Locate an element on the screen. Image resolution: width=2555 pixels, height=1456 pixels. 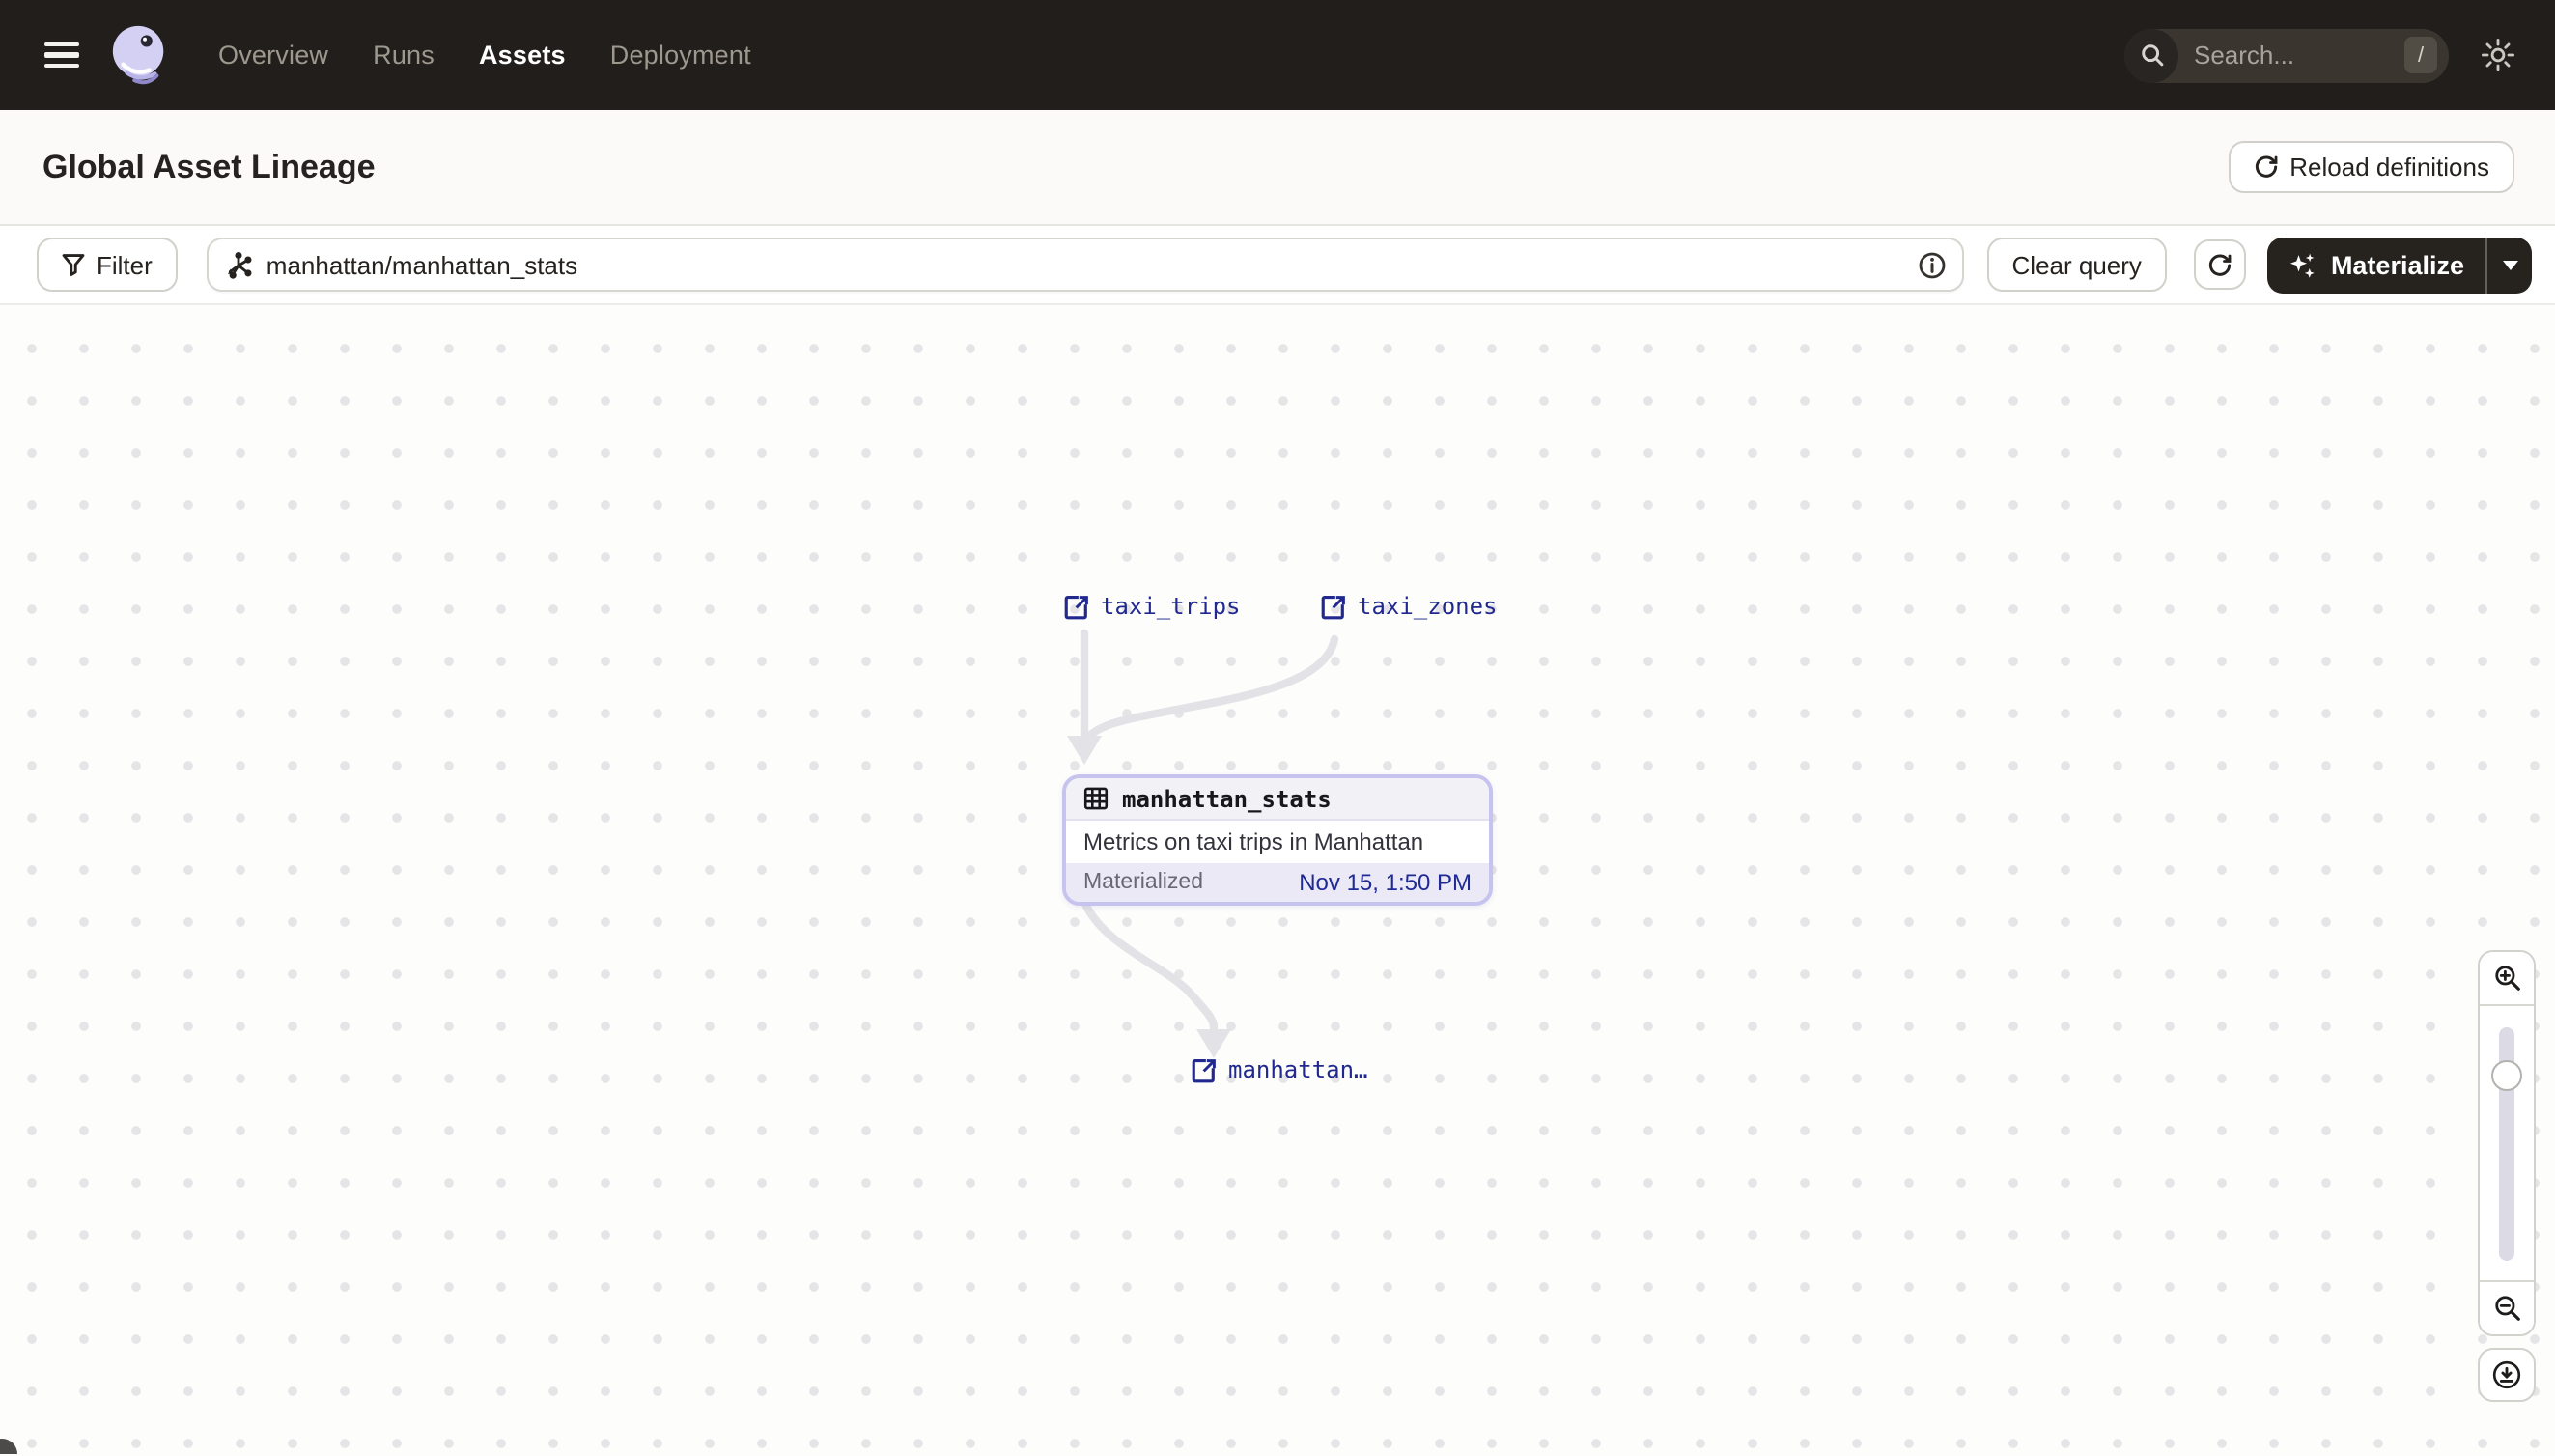
page-title: Global Asset Lineage is located at coordinates (209, 166).